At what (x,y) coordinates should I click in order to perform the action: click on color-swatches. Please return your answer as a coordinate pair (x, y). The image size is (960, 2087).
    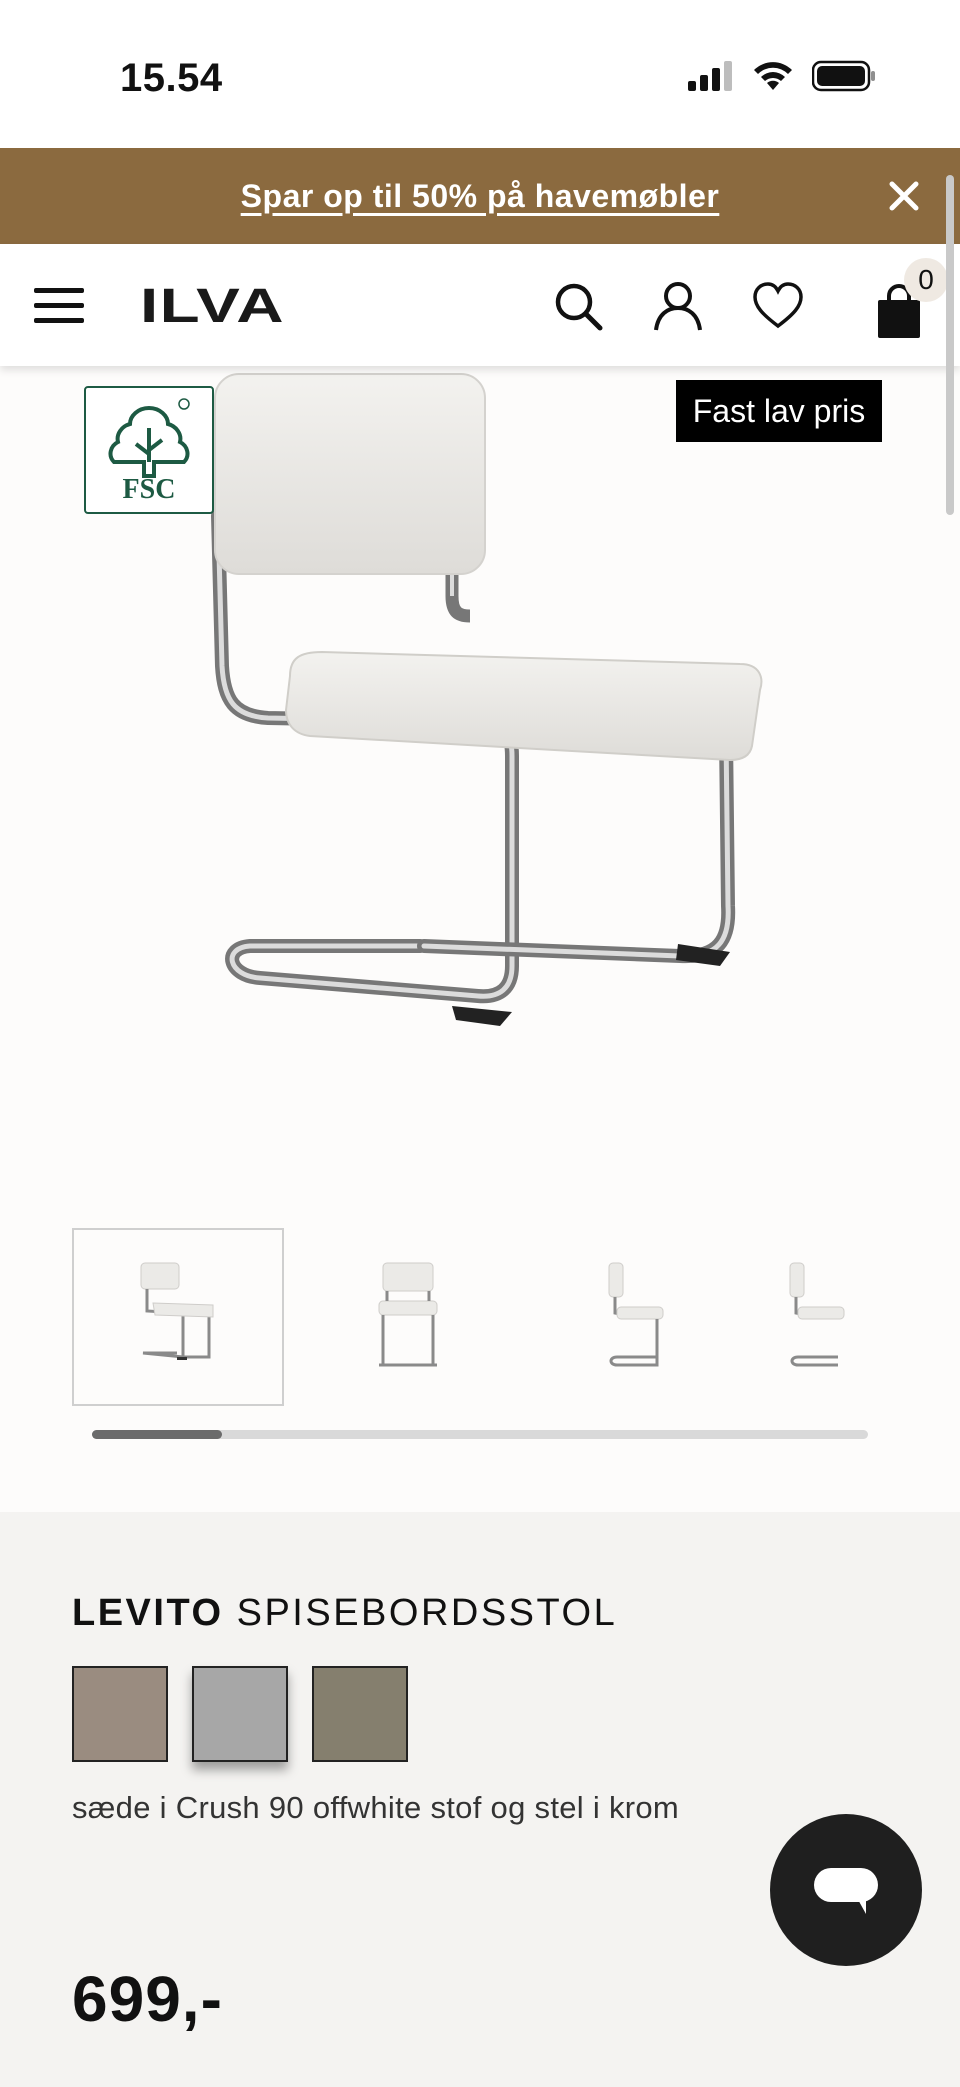
    Looking at the image, I should click on (240, 1714).